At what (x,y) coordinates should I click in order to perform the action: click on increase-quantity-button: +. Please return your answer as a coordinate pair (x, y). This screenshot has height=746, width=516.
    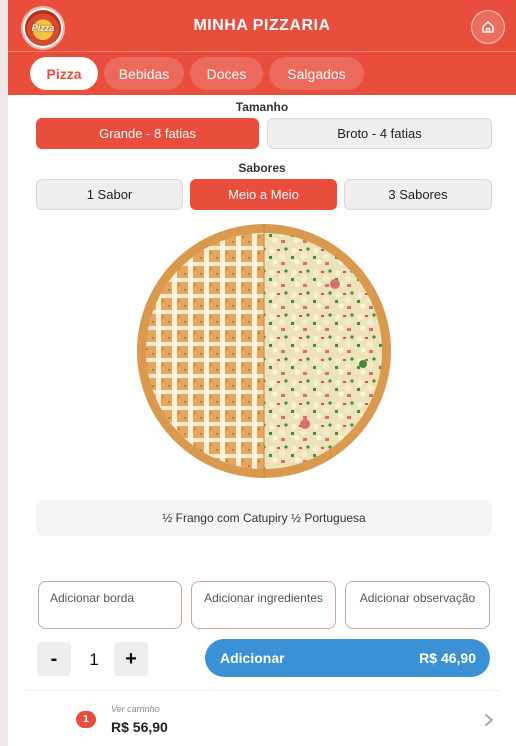
    Looking at the image, I should click on (131, 659).